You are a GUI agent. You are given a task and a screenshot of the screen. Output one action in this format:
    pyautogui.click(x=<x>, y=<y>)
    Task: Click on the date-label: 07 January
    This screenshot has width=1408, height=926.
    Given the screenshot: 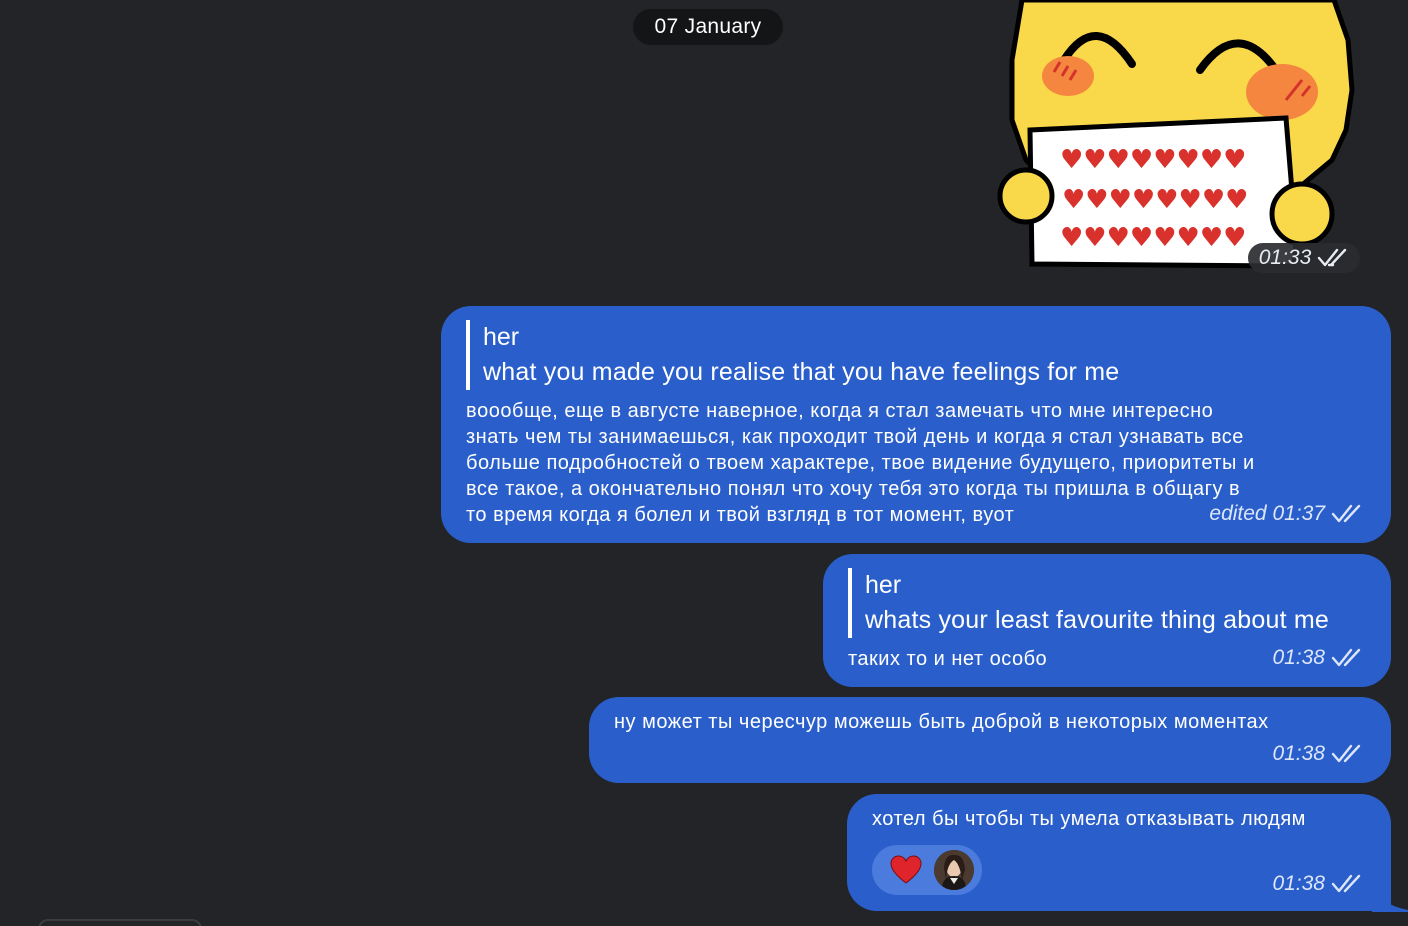 What is the action you would take?
    pyautogui.click(x=708, y=26)
    